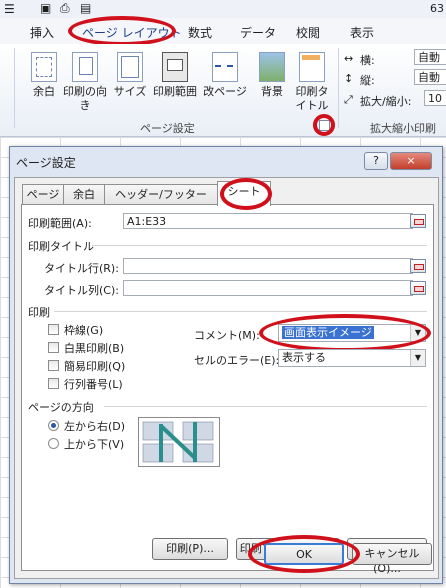 This screenshot has height=588, width=446. What do you see at coordinates (435, 98) in the screenshot?
I see `scale-zoom-input: 10` at bounding box center [435, 98].